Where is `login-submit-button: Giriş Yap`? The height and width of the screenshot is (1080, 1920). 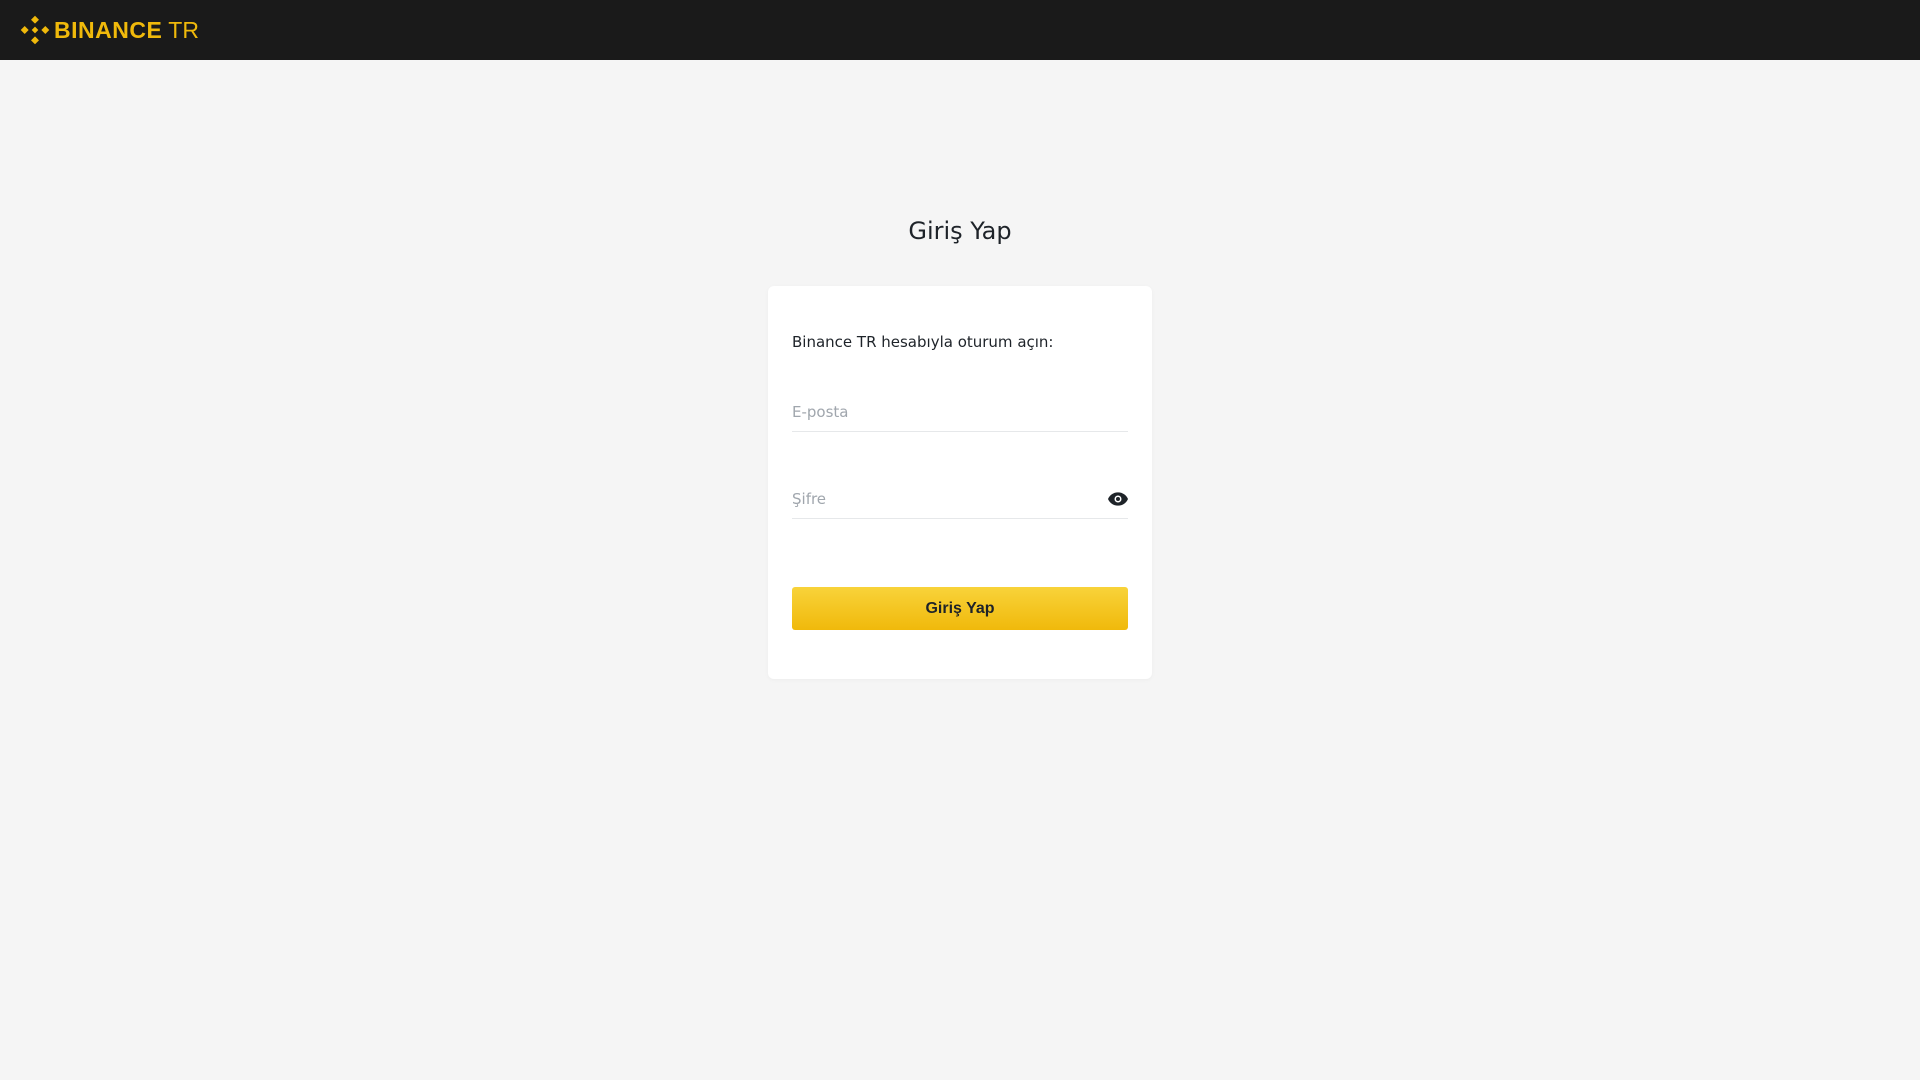 login-submit-button: Giriş Yap is located at coordinates (960, 608).